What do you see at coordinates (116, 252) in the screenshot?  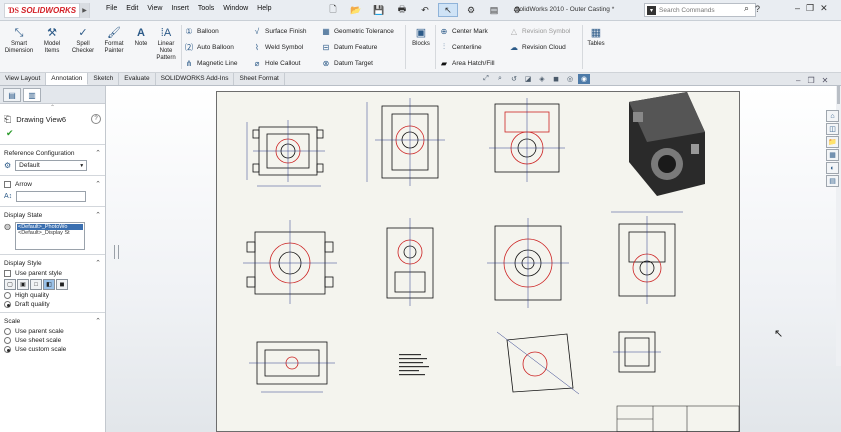 I see `panel-splitter` at bounding box center [116, 252].